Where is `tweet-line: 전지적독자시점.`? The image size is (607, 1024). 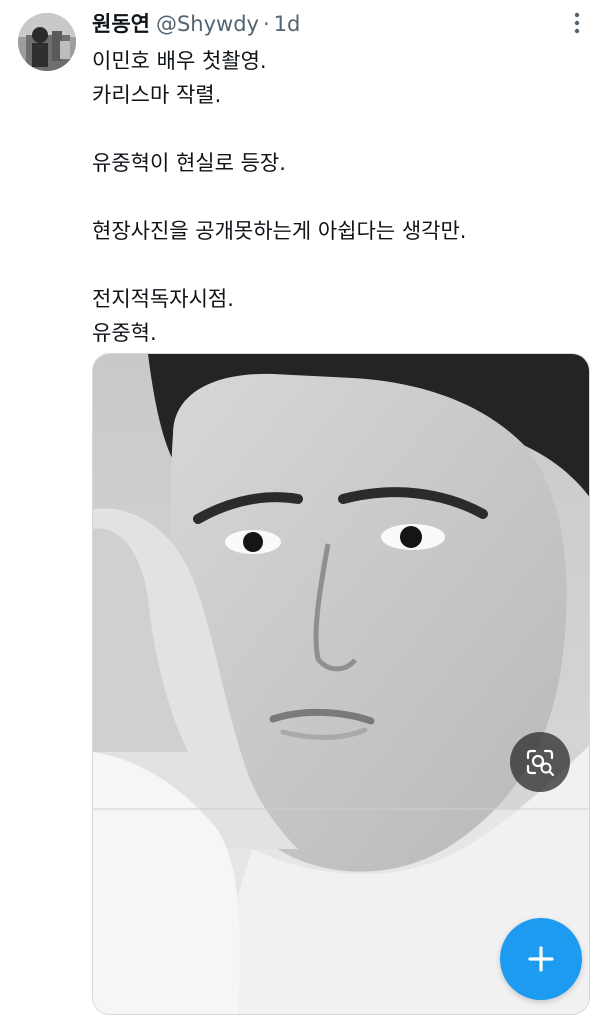 tweet-line: 전지적독자시점. is located at coordinates (163, 299).